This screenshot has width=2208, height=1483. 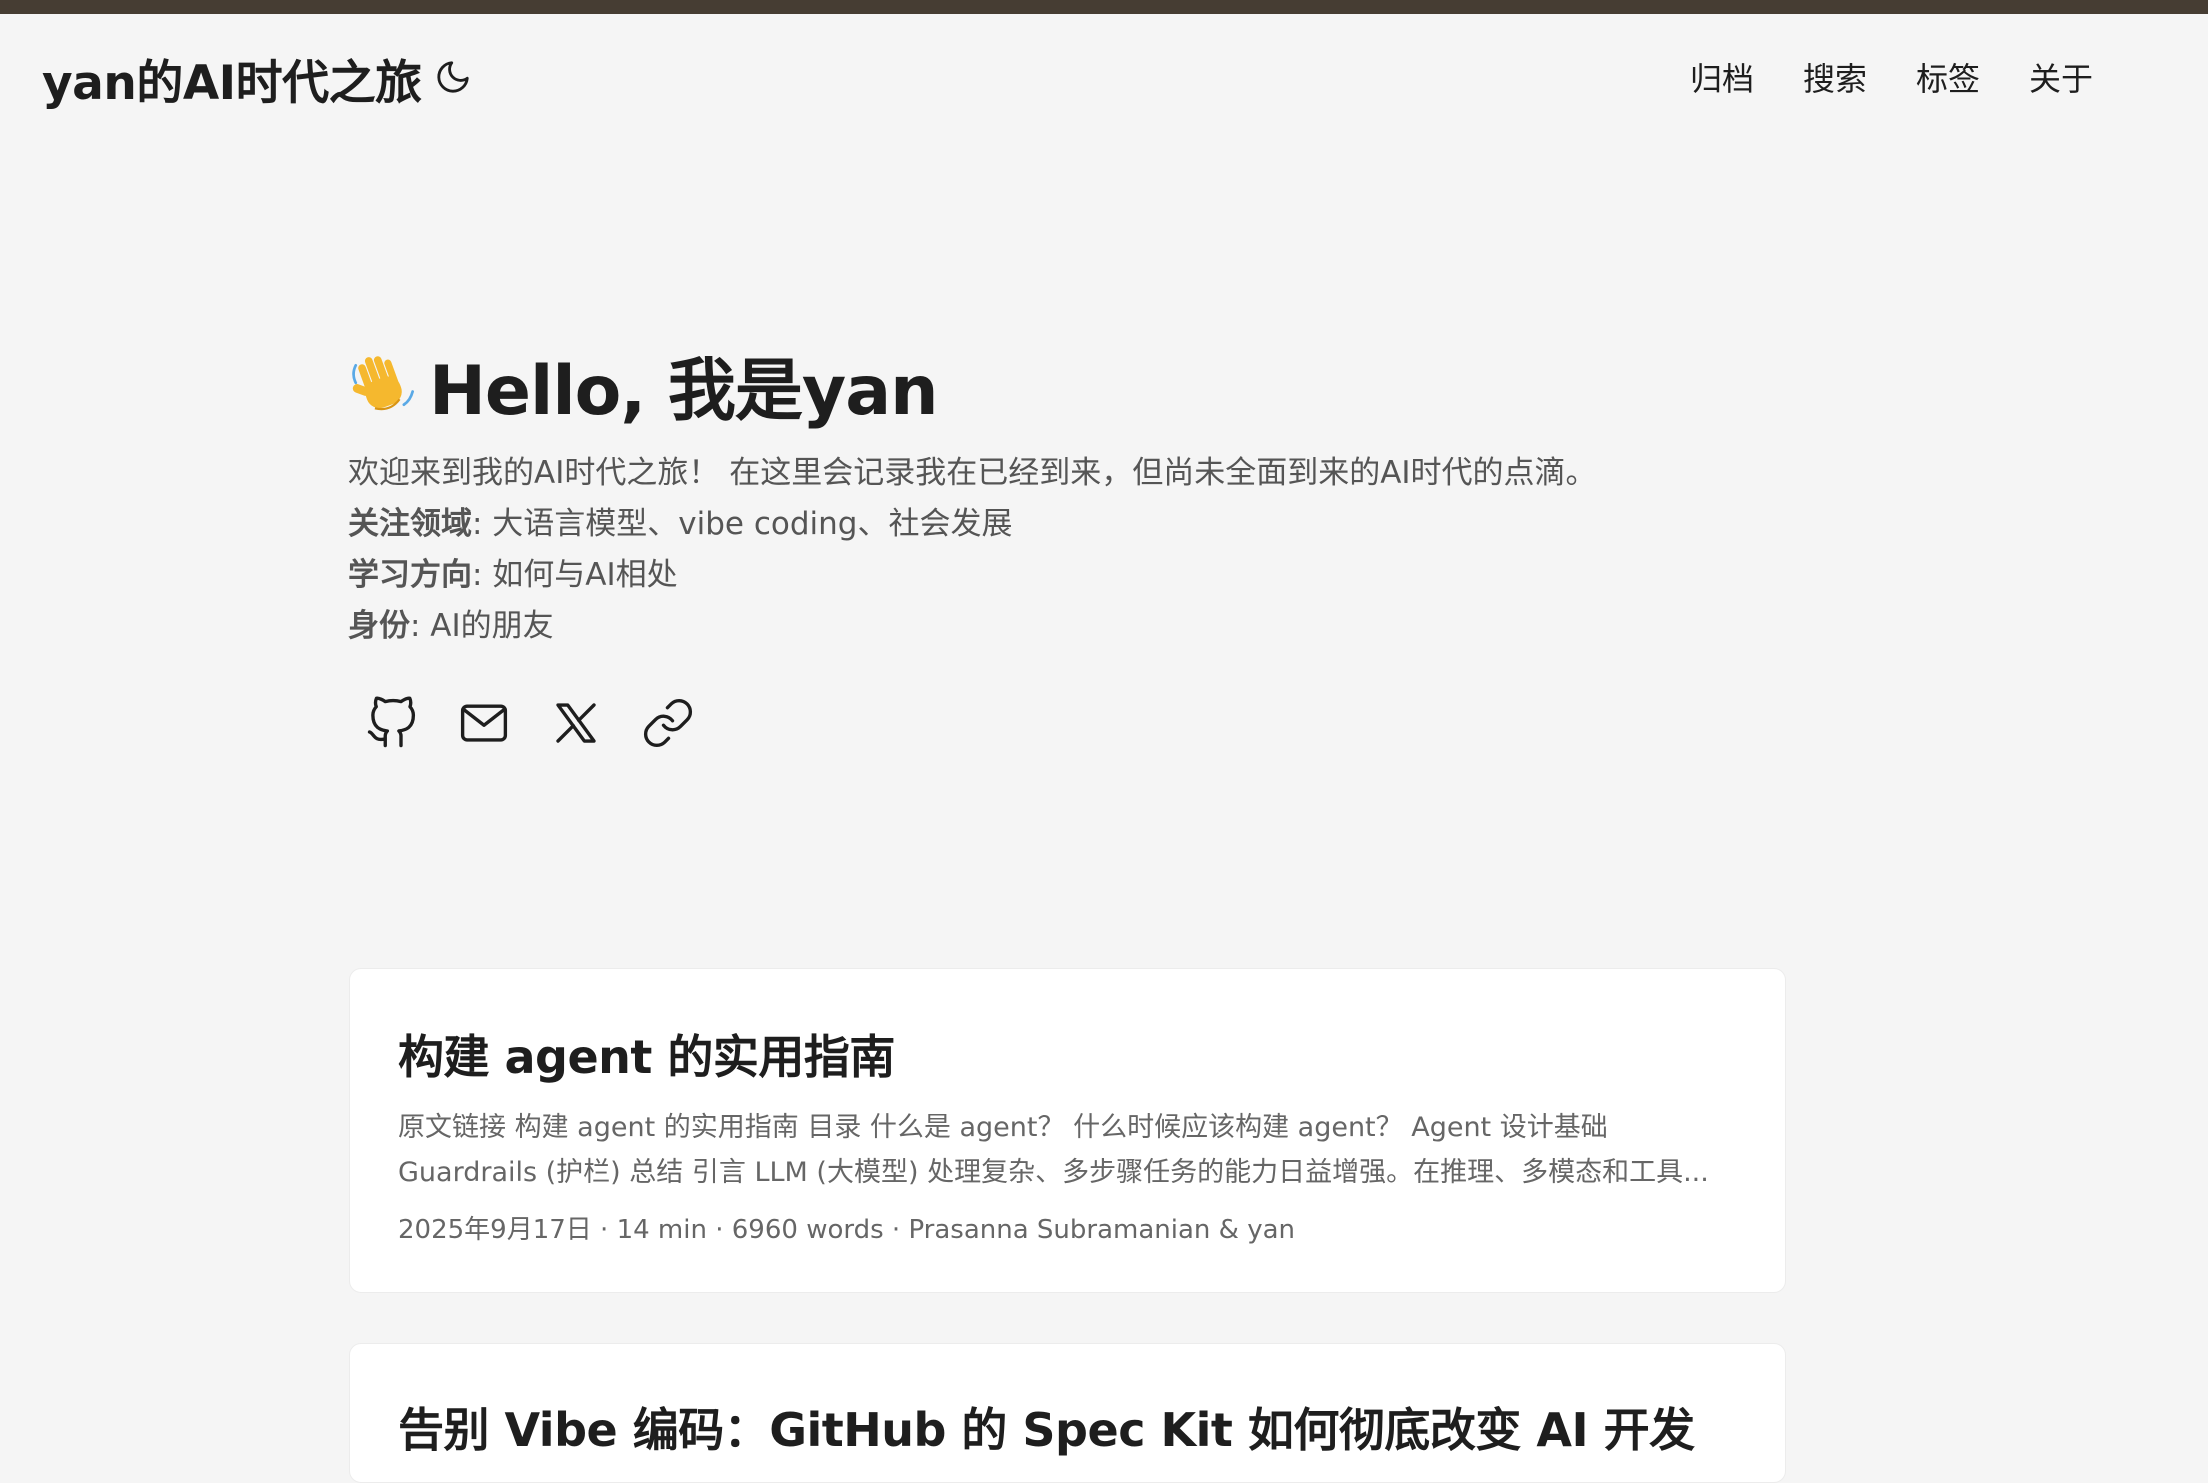 I want to click on hero-title: Hello, 我是yan, so click(x=683, y=391).